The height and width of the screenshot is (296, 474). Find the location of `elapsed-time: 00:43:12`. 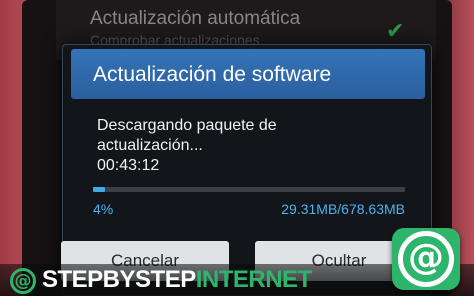

elapsed-time: 00:43:12 is located at coordinates (128, 165).